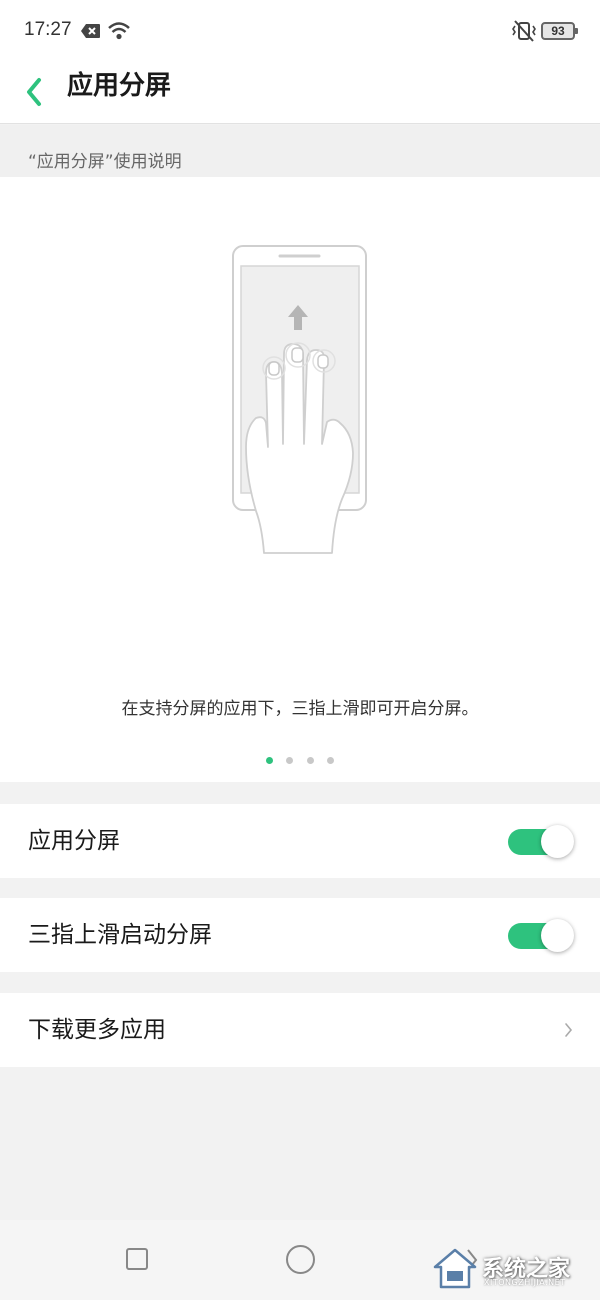 The image size is (600, 1300). I want to click on back-chevron-icon, so click(37, 92).